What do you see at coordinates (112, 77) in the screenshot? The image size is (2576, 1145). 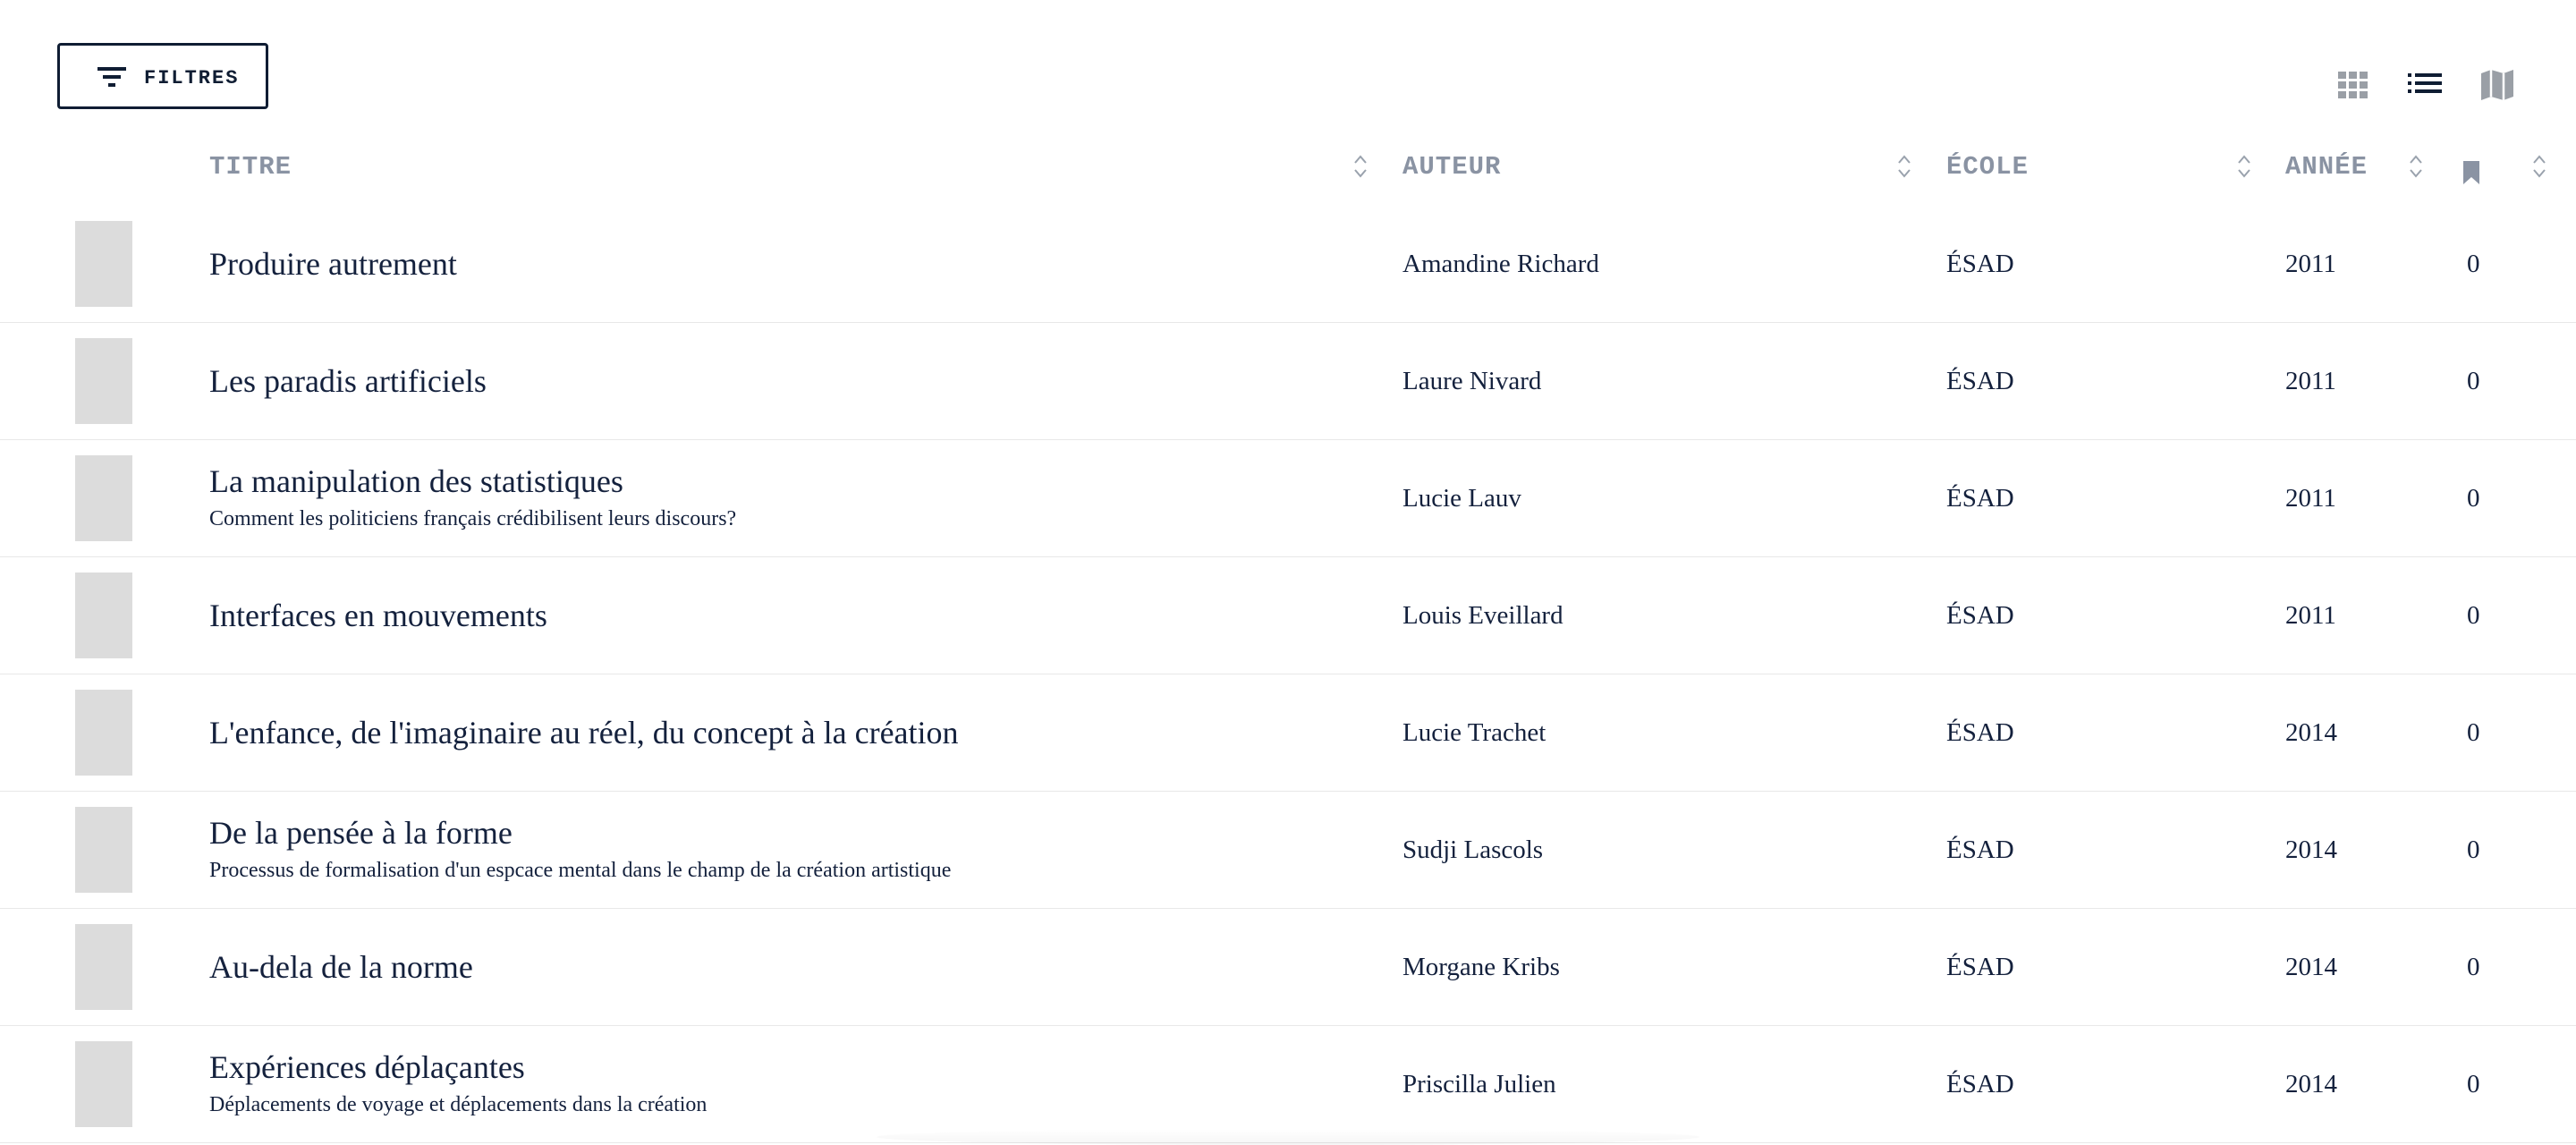 I see `filter-icon` at bounding box center [112, 77].